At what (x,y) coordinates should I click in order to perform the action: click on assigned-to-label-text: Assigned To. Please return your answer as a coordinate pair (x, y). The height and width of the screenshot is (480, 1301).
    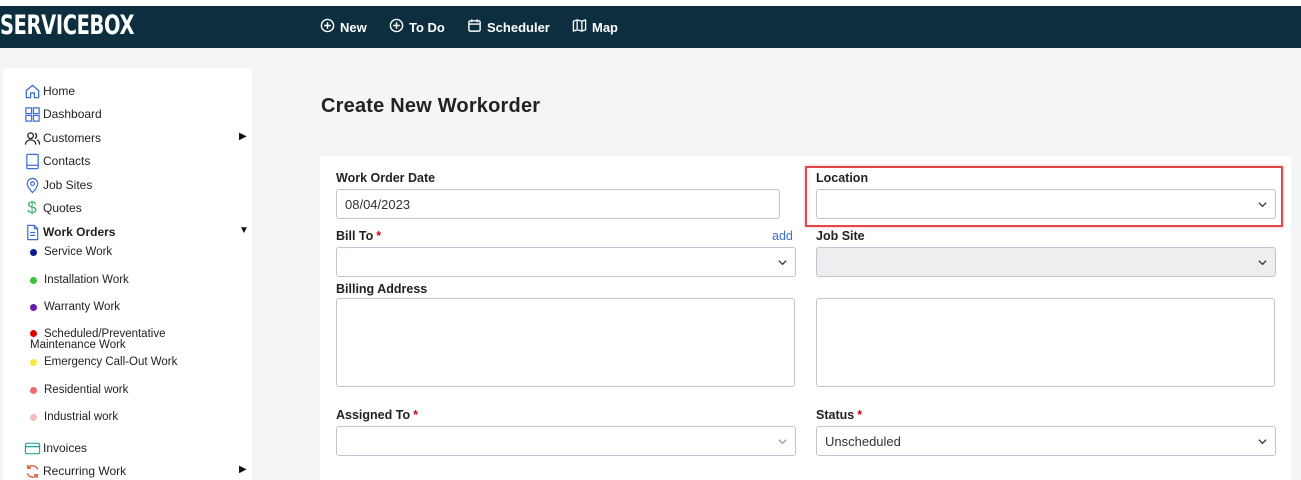
    Looking at the image, I should click on (373, 415).